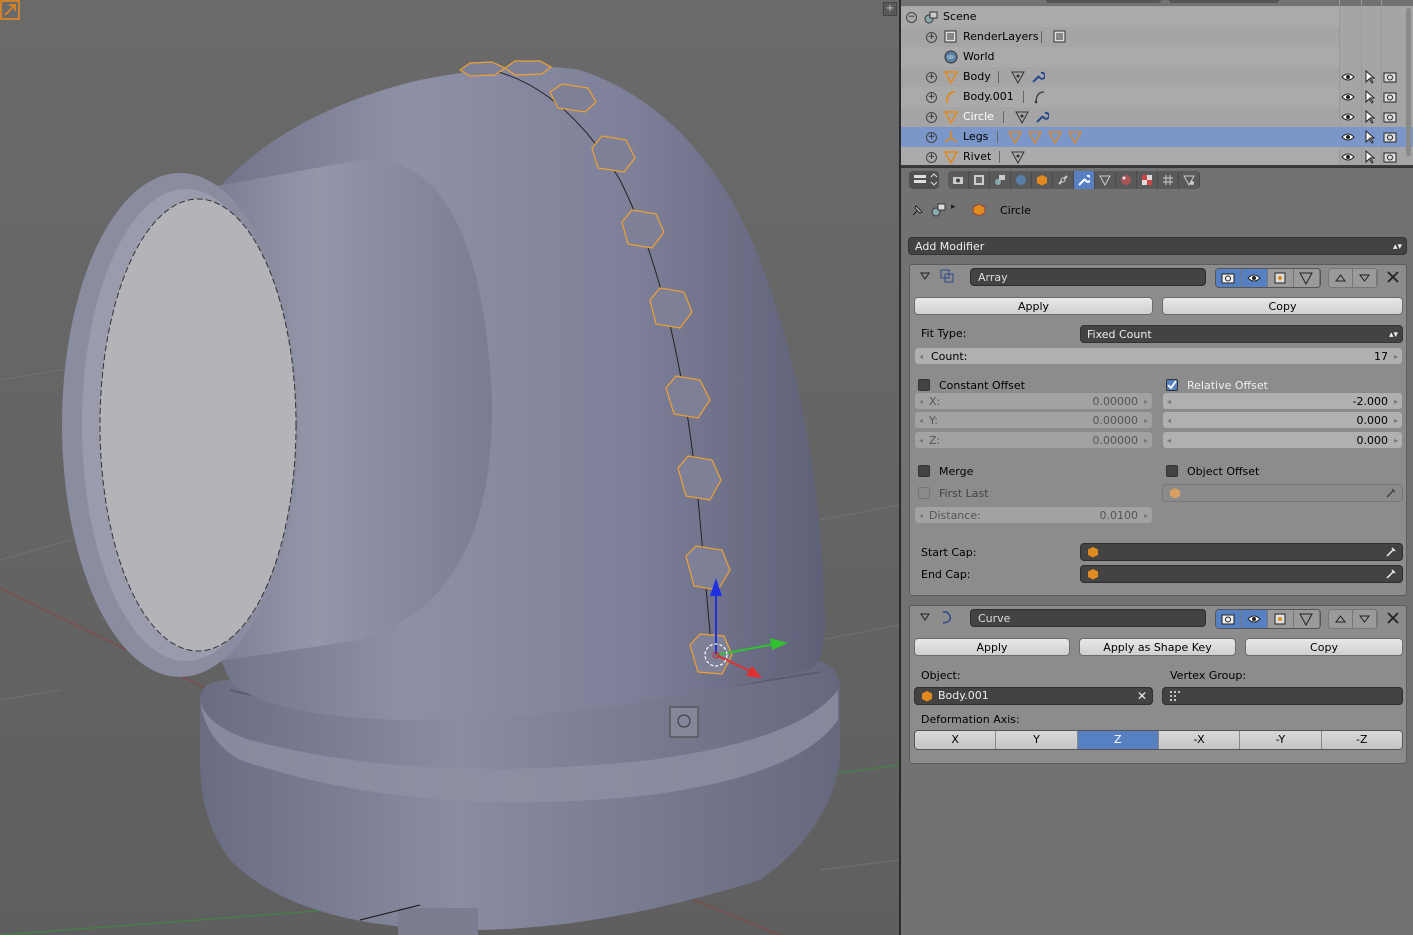 This screenshot has height=935, width=1413. I want to click on editor-type-menu, so click(924, 180).